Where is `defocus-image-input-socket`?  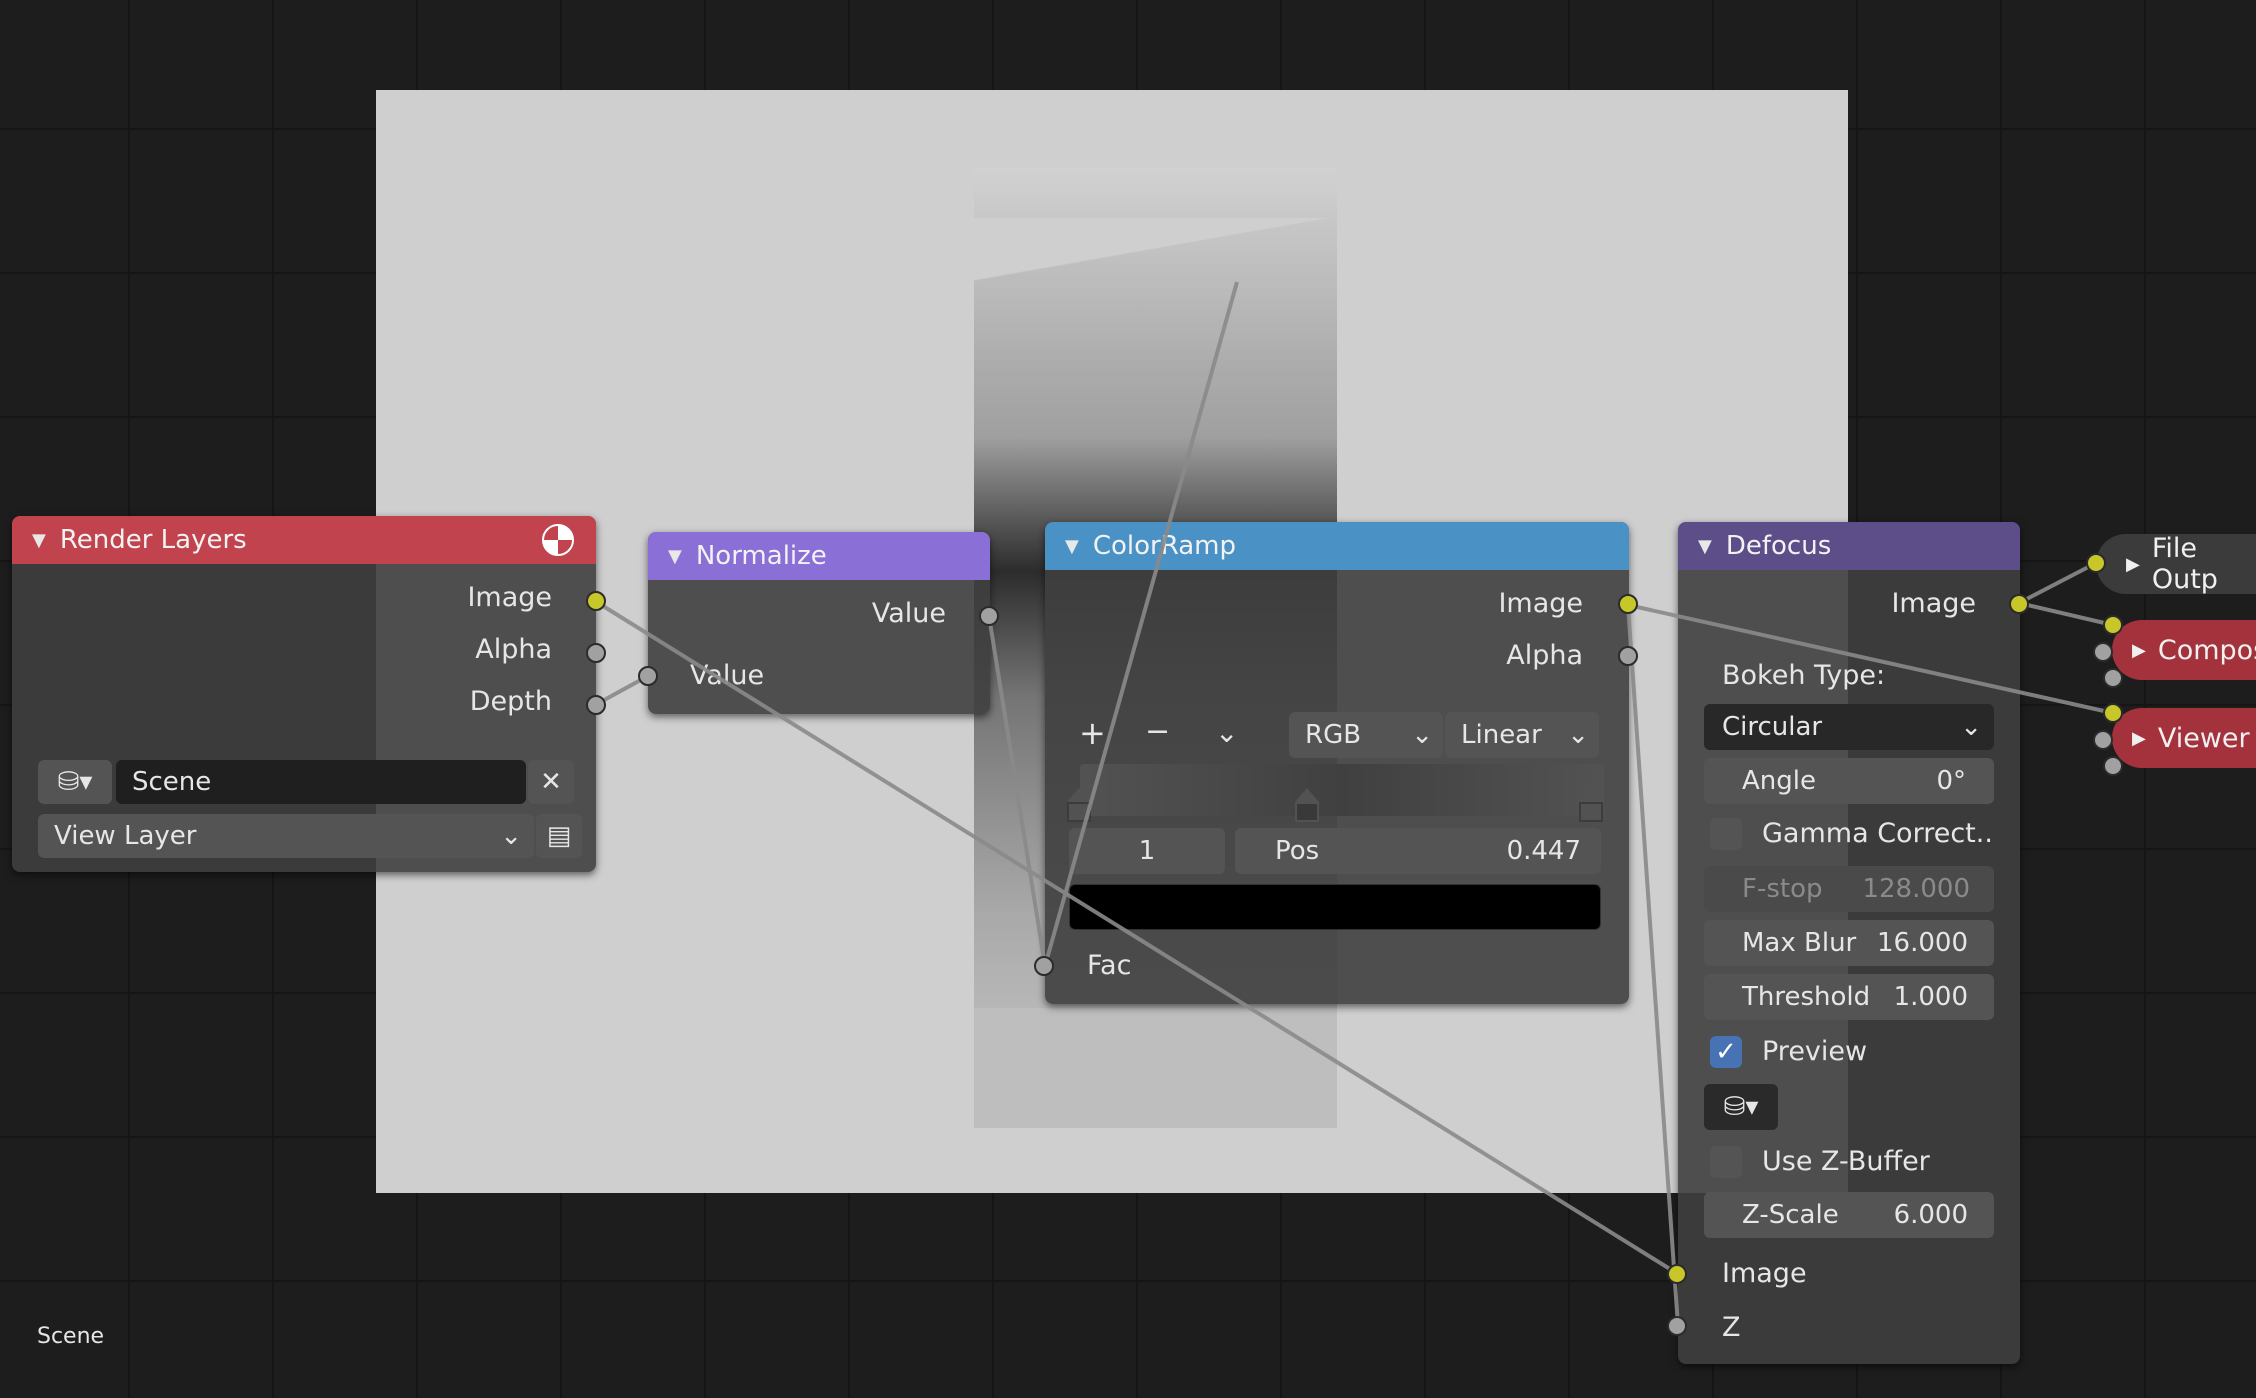 defocus-image-input-socket is located at coordinates (1677, 1274).